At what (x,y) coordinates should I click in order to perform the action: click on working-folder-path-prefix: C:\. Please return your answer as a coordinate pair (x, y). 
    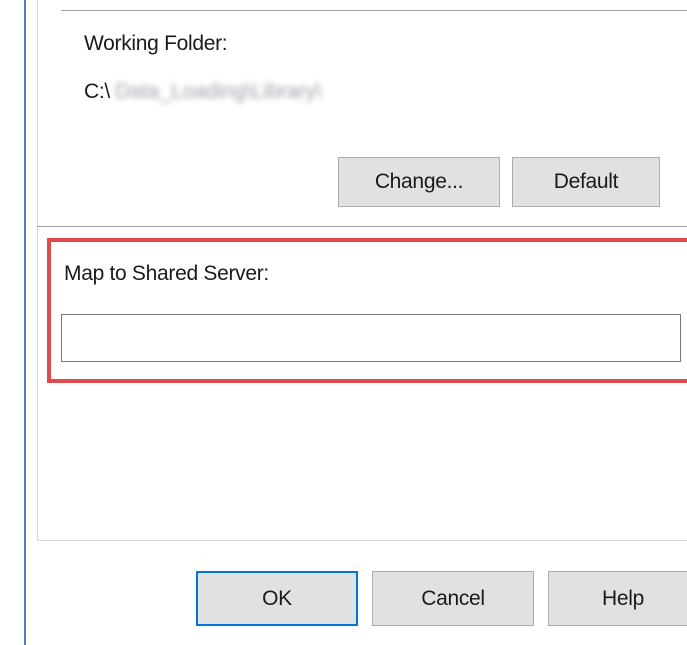
    Looking at the image, I should click on (97, 91).